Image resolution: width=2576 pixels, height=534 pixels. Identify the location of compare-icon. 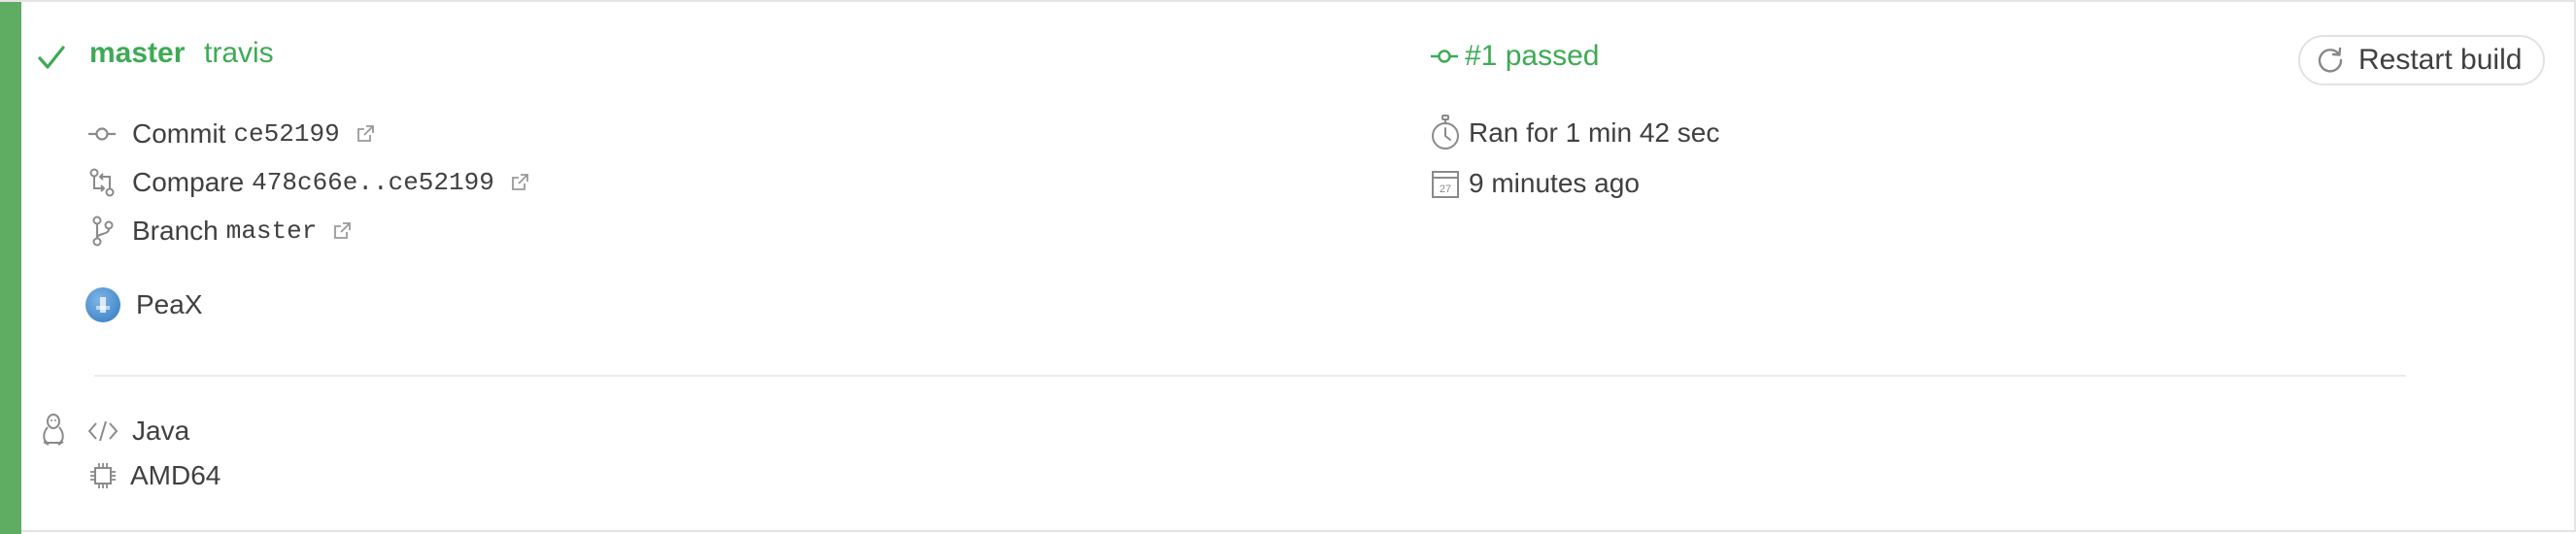
(102, 182).